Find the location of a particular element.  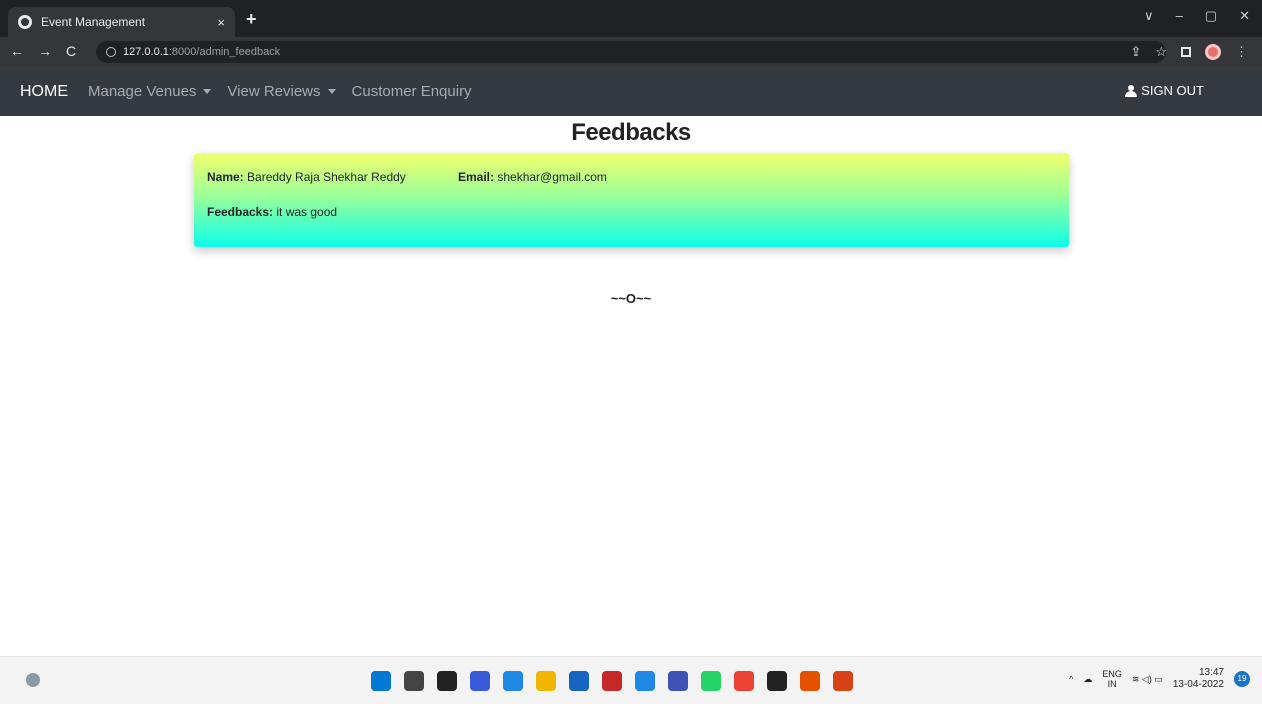

url-path: :8000/admin_feedback is located at coordinates (224, 52).